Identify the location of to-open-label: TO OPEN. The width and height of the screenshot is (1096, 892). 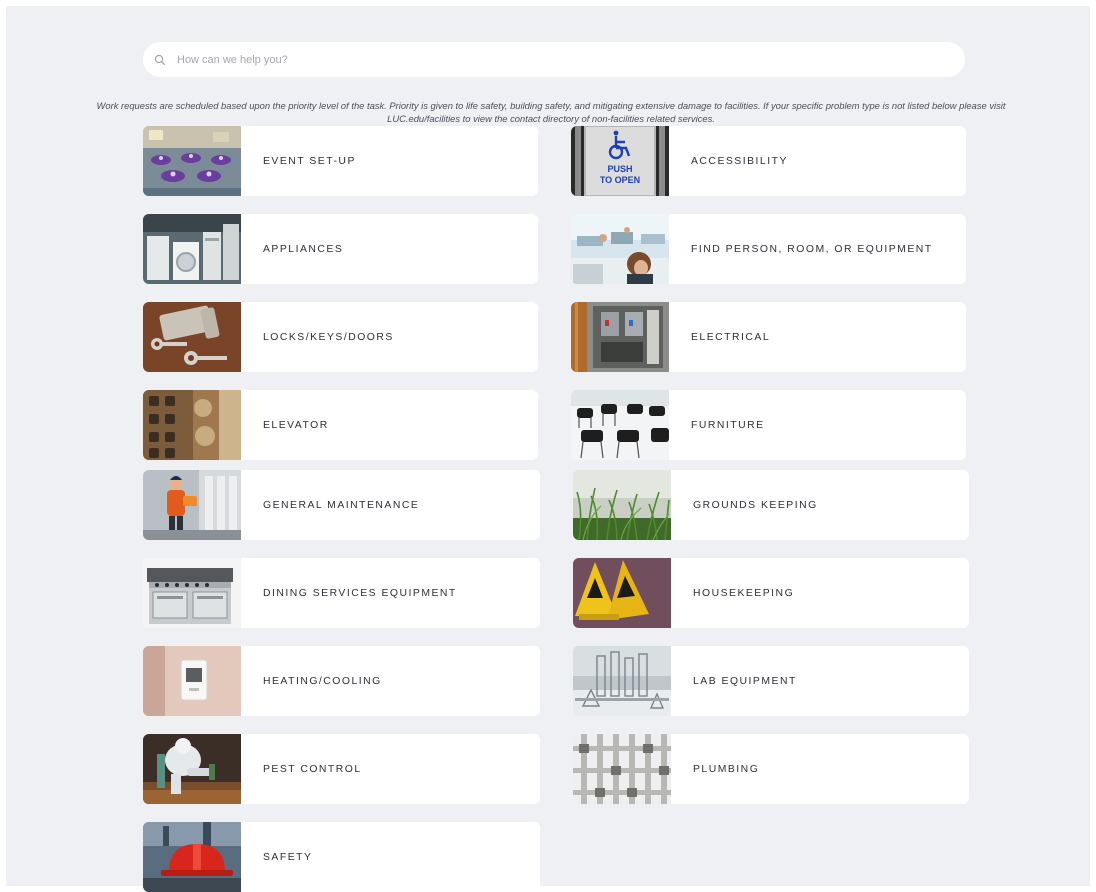
(620, 180).